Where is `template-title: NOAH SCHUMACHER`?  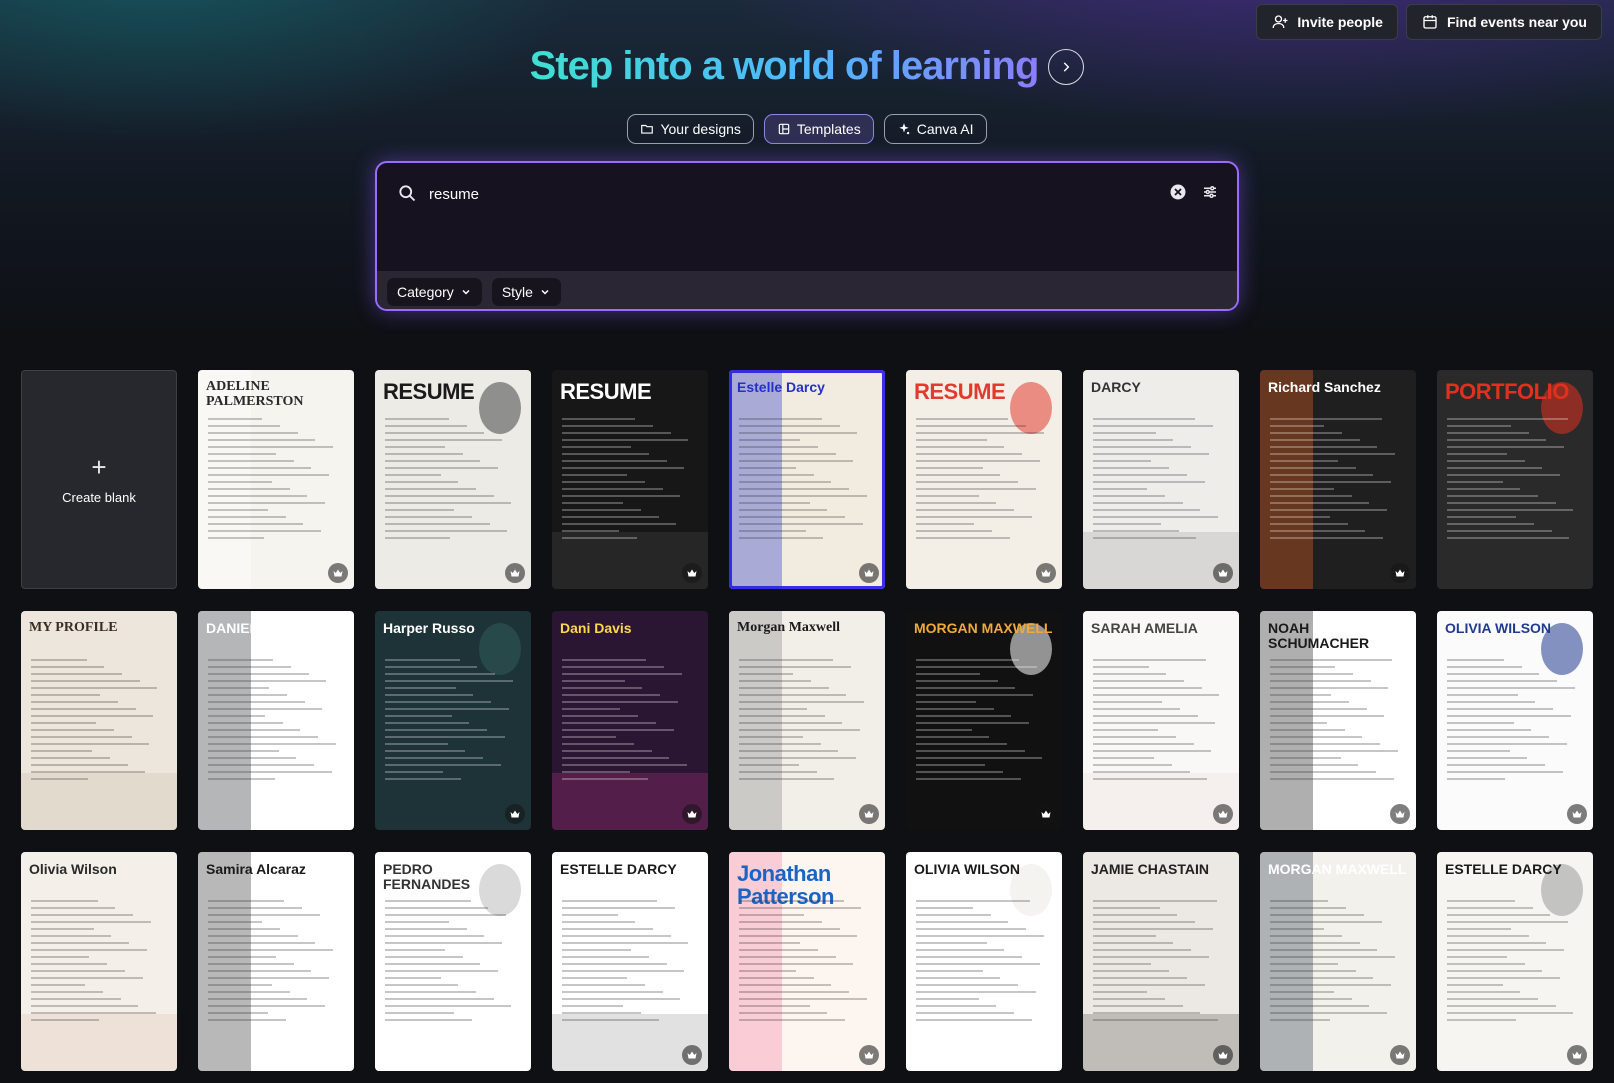
template-title: NOAH SCHUMACHER is located at coordinates (1319, 635).